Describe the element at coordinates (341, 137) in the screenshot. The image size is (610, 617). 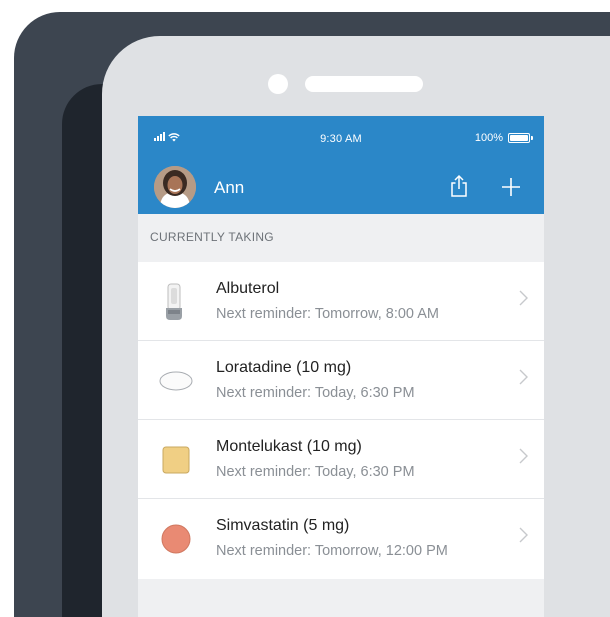
I see `status-bar: 9:30 AM 100%` at that location.